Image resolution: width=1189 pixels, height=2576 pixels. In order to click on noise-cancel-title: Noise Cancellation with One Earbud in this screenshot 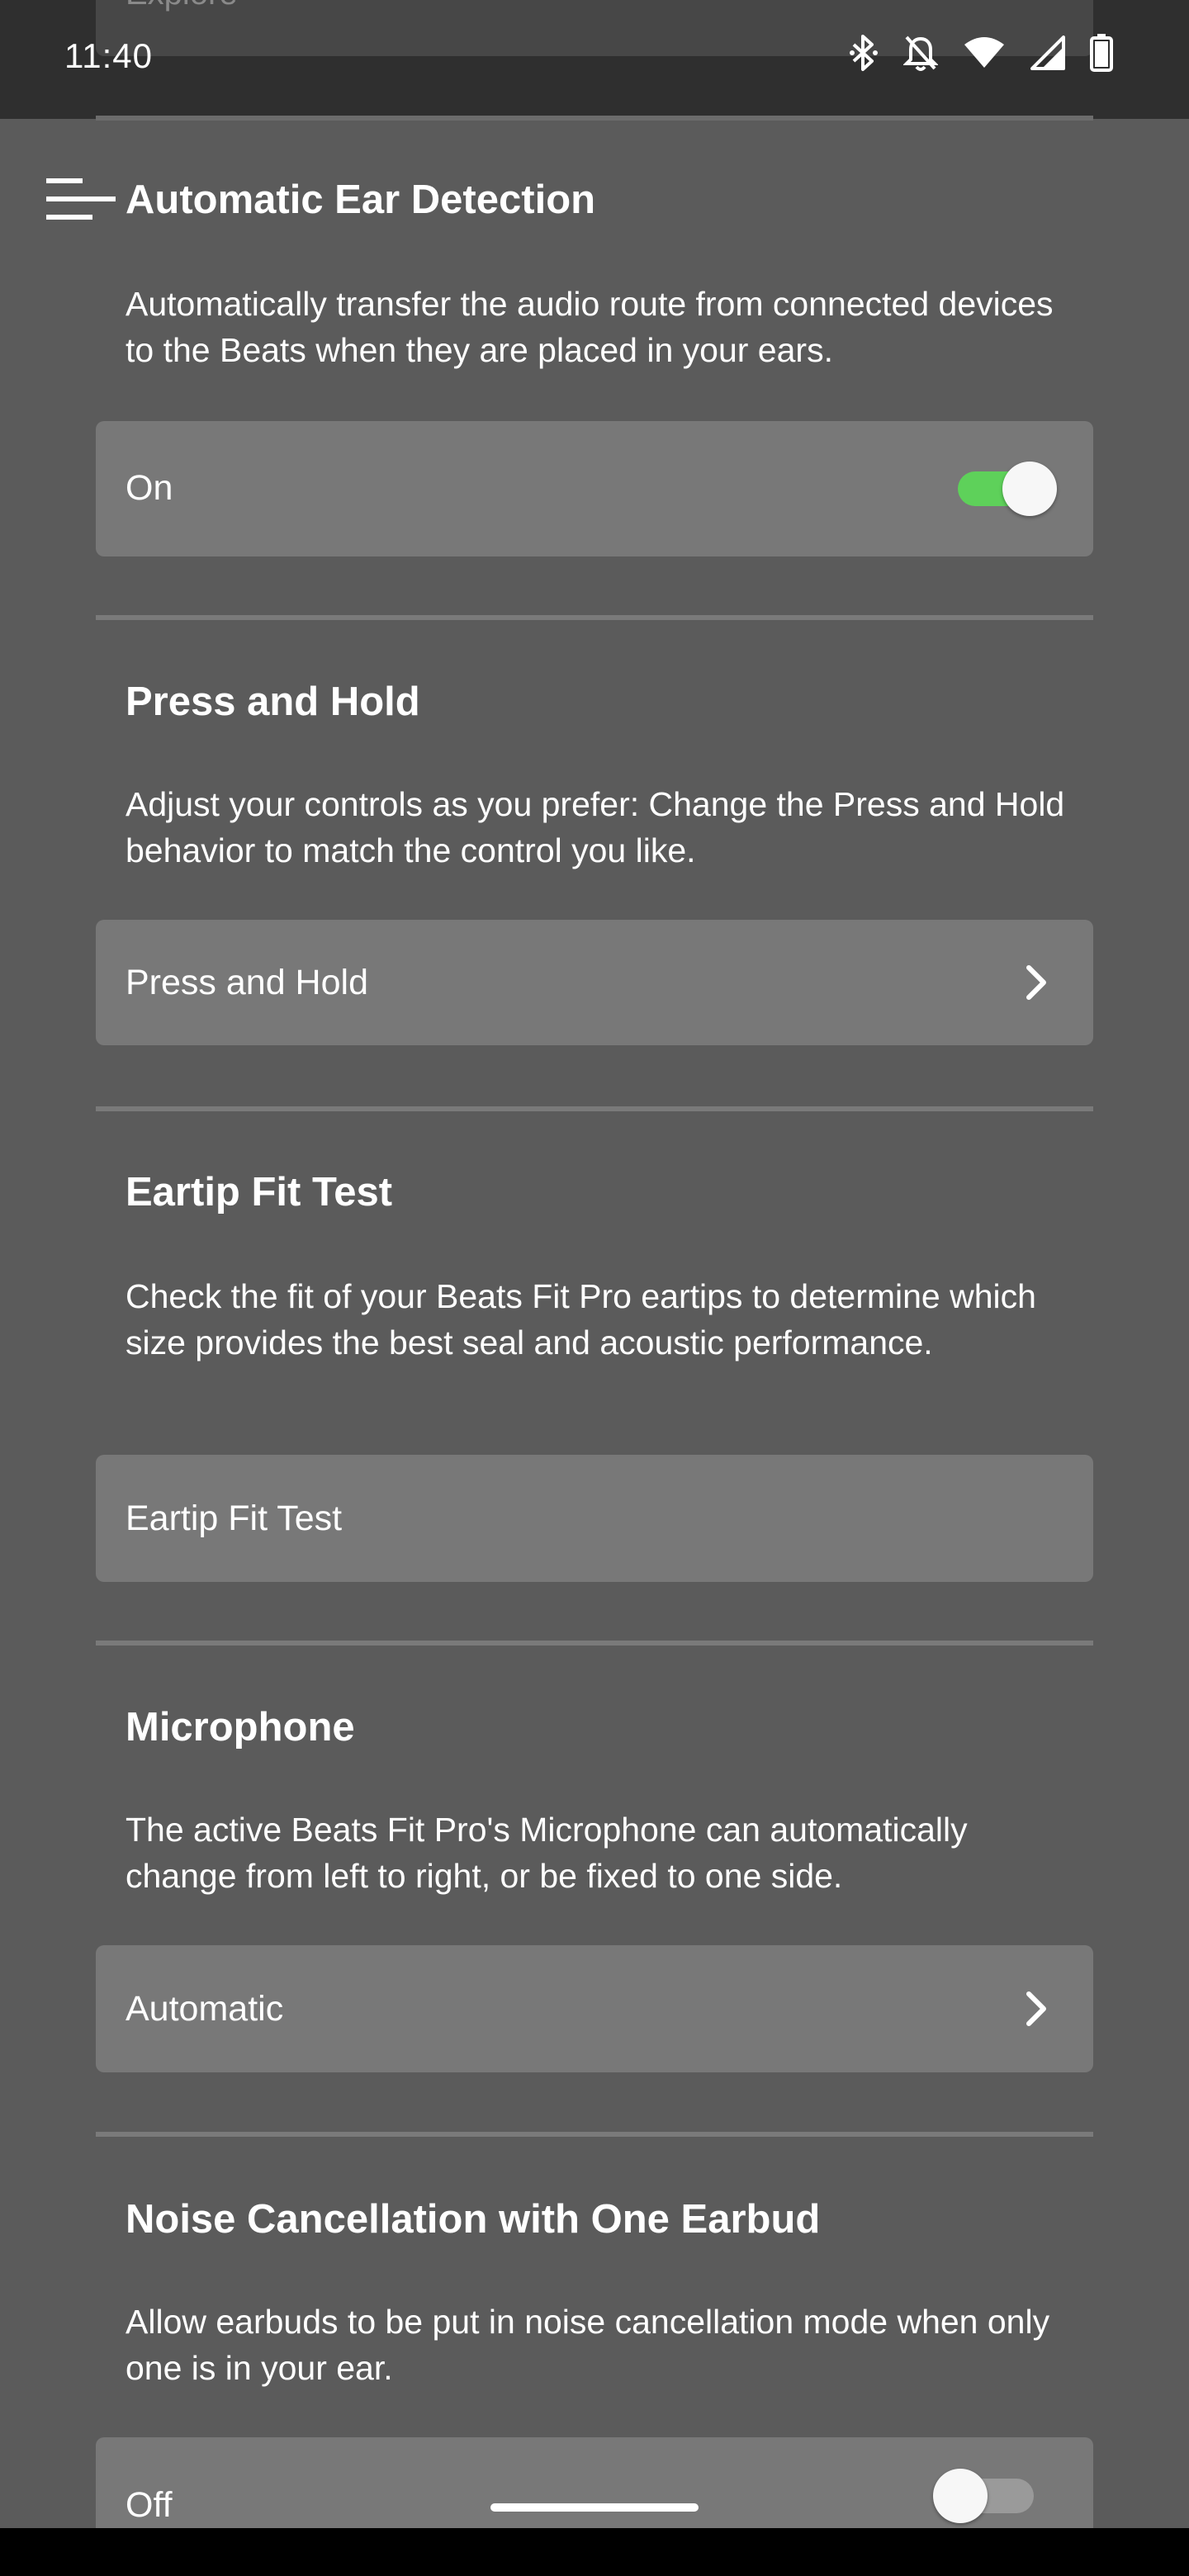, I will do `click(473, 2219)`.